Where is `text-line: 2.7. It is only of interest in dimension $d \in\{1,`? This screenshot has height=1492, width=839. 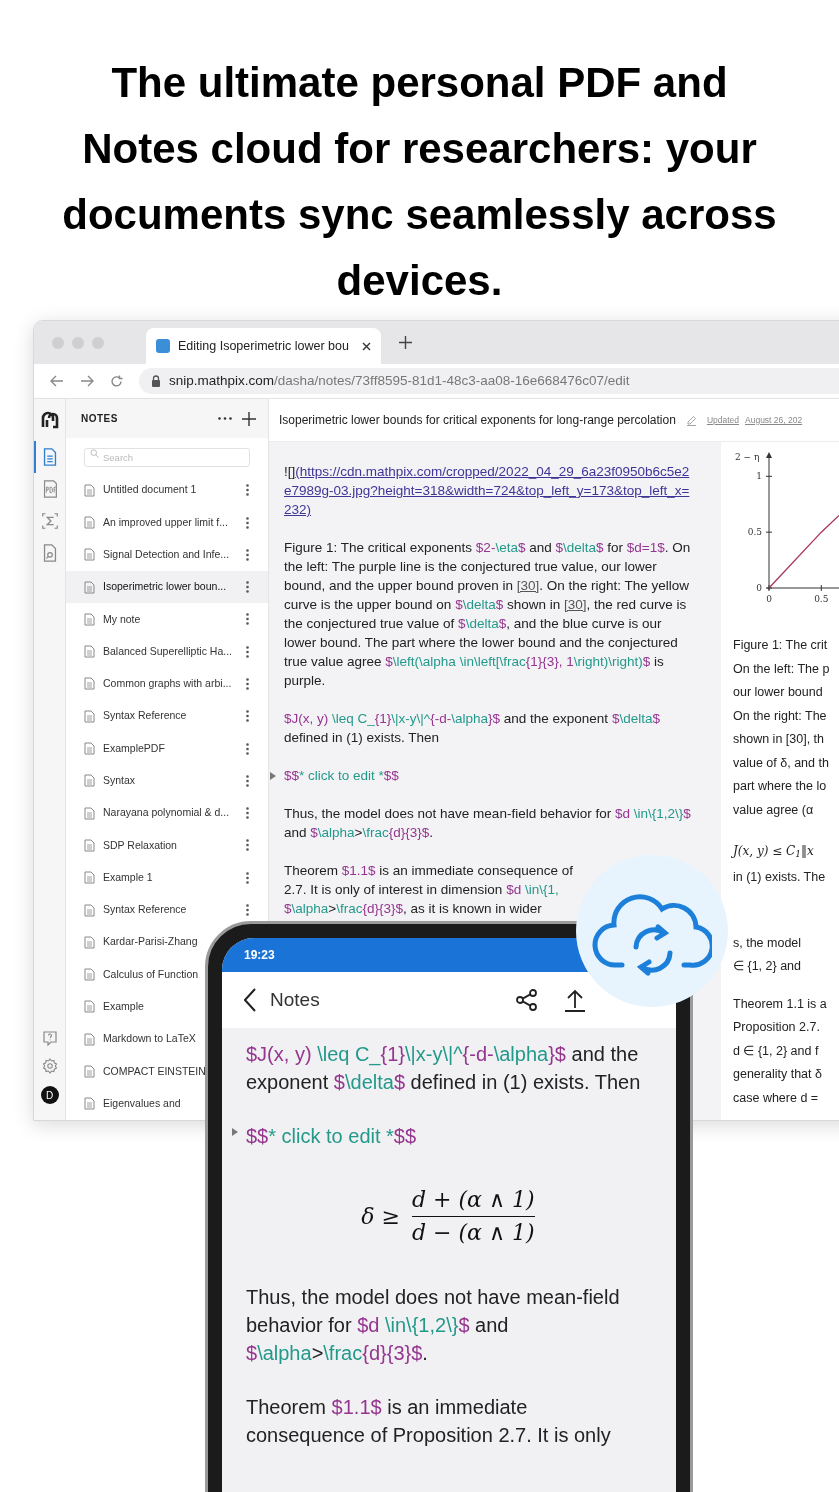
text-line: 2.7. It is only of interest in dimension $d \in\{1, is located at coordinates (421, 890).